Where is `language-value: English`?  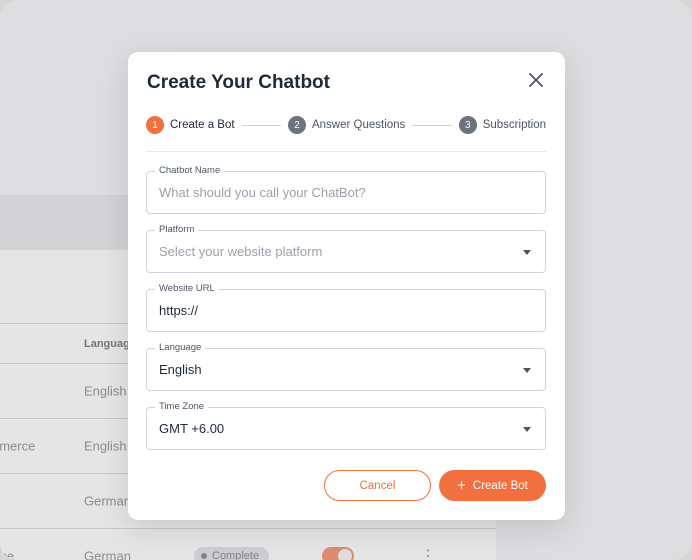
language-value: English is located at coordinates (180, 369).